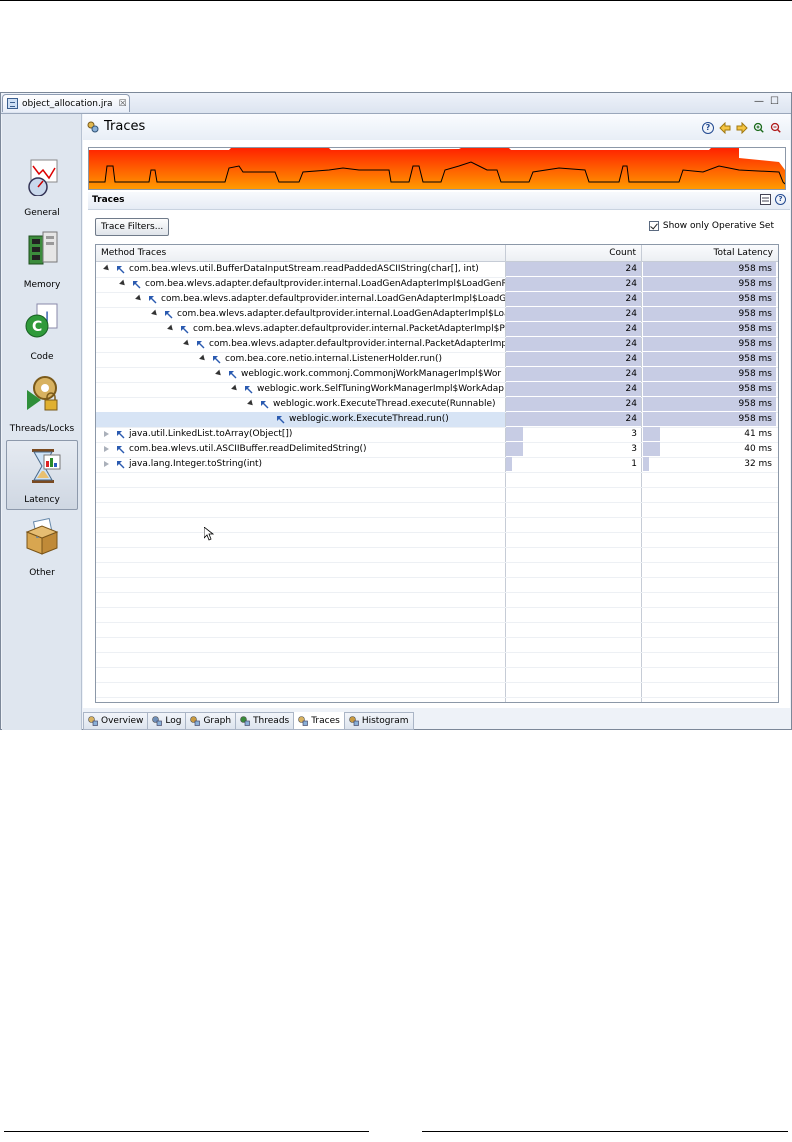 Image resolution: width=792 pixels, height=1142 pixels. I want to click on forward-arrow-icon, so click(742, 128).